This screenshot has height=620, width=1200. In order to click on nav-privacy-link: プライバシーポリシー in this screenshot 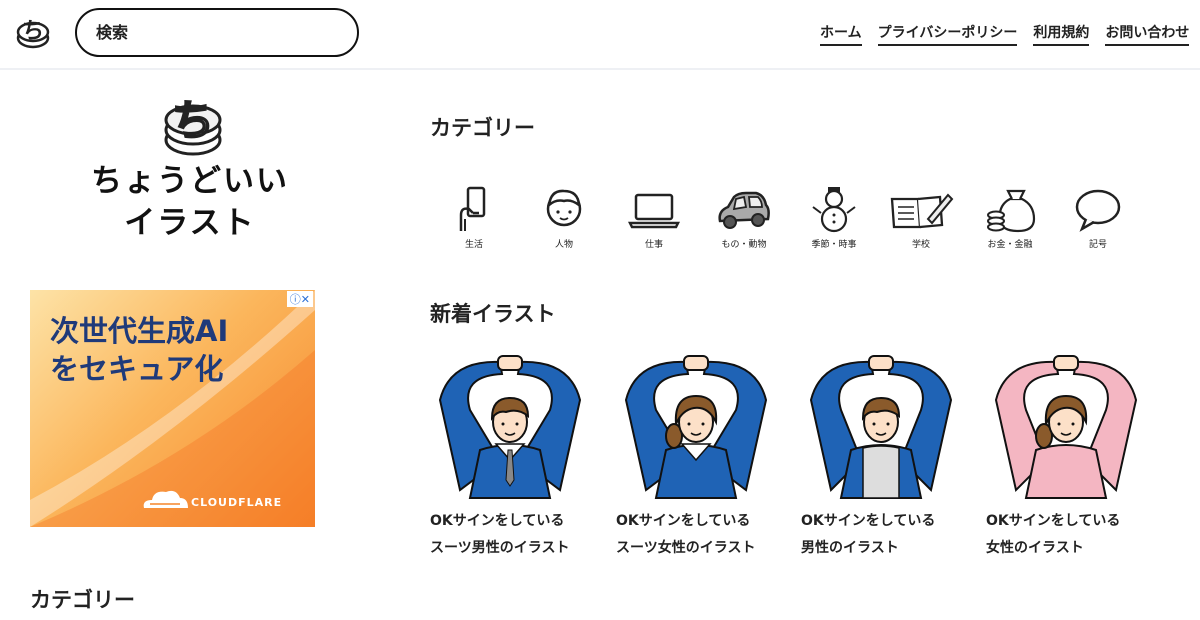, I will do `click(947, 34)`.